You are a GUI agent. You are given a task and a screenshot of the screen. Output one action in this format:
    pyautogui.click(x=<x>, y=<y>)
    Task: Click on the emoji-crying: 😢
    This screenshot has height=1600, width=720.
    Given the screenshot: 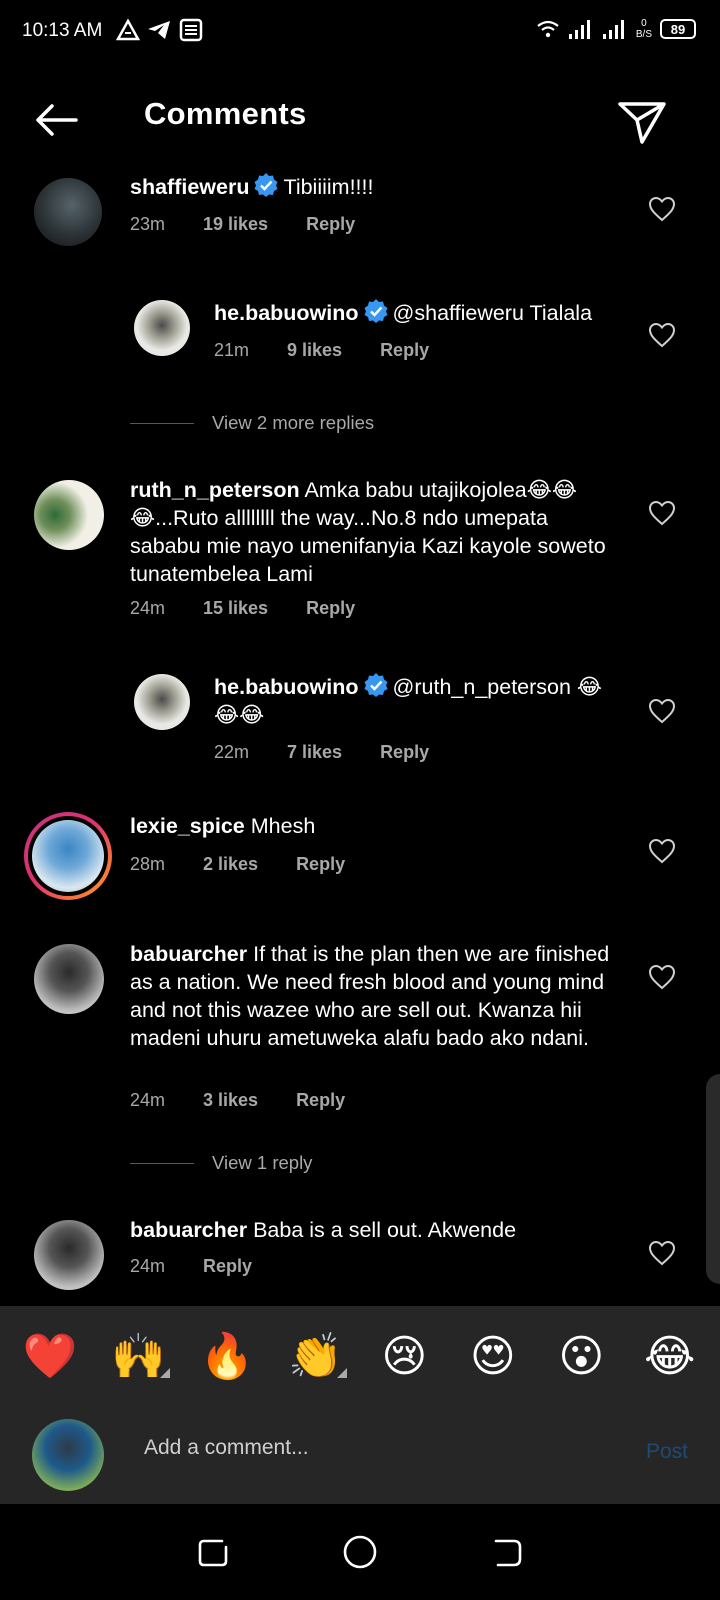 What is the action you would take?
    pyautogui.click(x=404, y=1356)
    